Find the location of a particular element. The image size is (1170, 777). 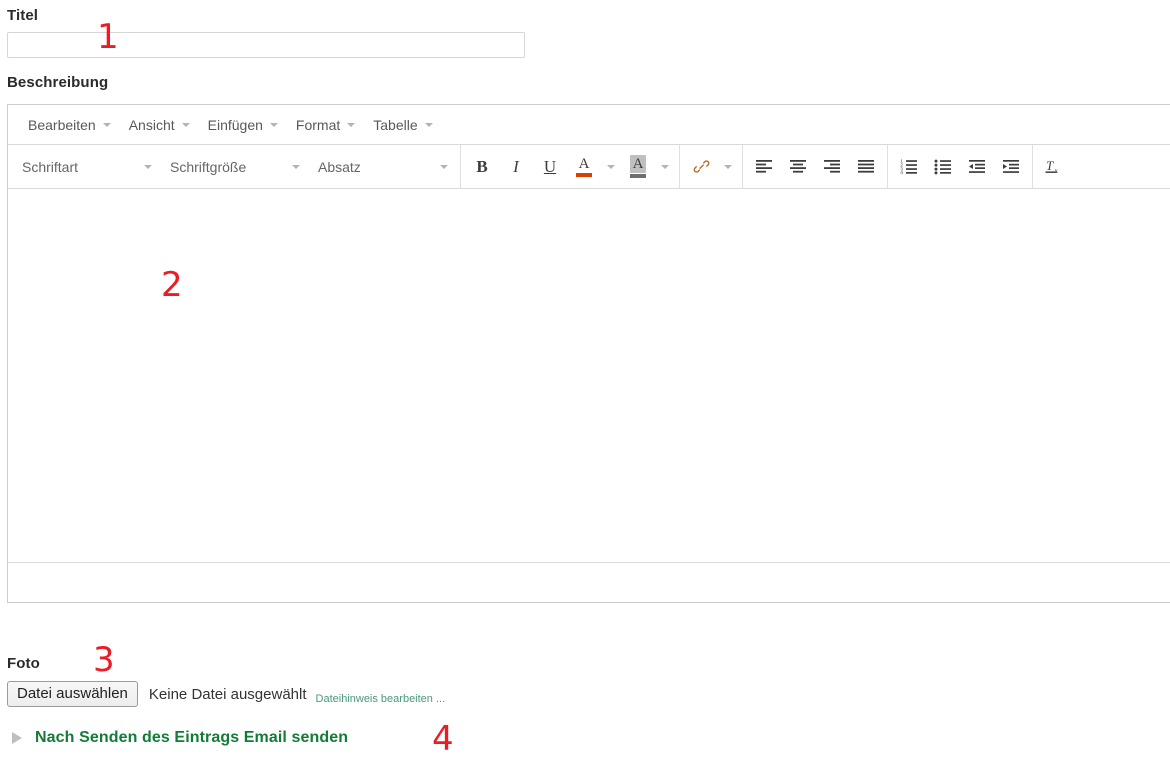

menu-ansicht: Ansicht is located at coordinates (159, 125).